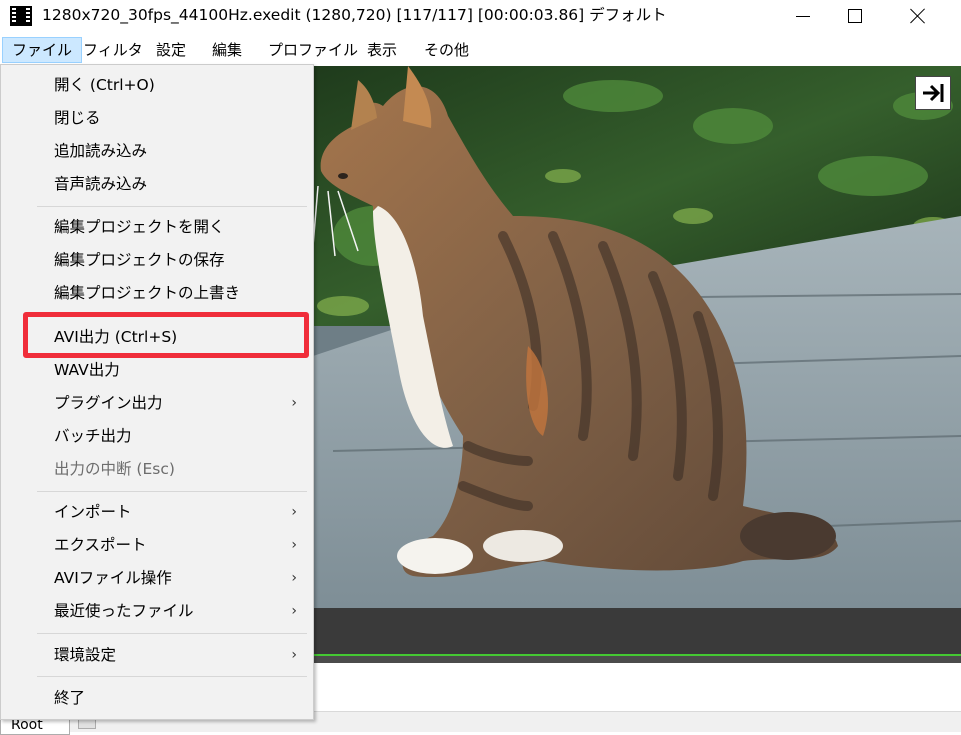 The image size is (961, 735). I want to click on menu-item-label: 追加読み込み, so click(101, 151).